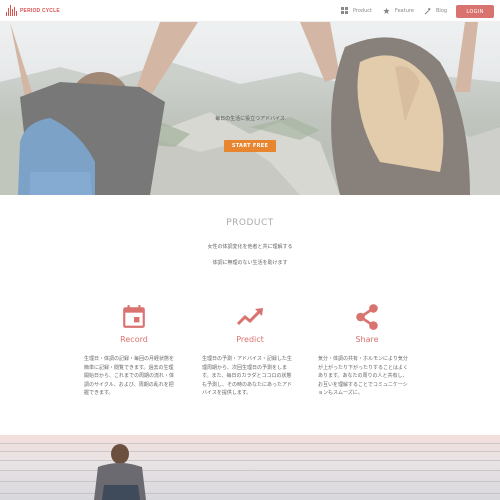 The image size is (500, 500). What do you see at coordinates (134, 317) in the screenshot?
I see `calendar-icon` at bounding box center [134, 317].